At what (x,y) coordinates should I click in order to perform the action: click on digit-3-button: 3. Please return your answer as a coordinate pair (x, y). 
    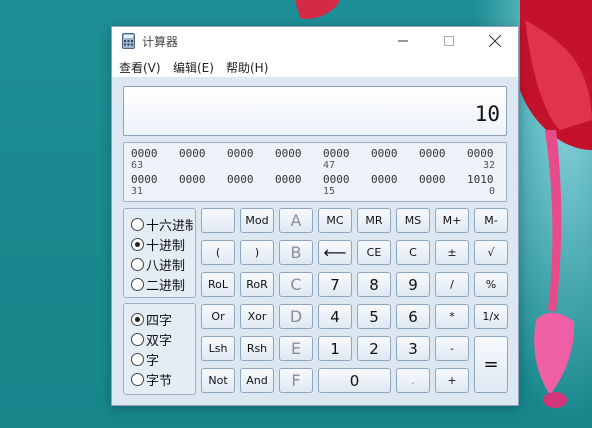
    Looking at the image, I should click on (413, 348).